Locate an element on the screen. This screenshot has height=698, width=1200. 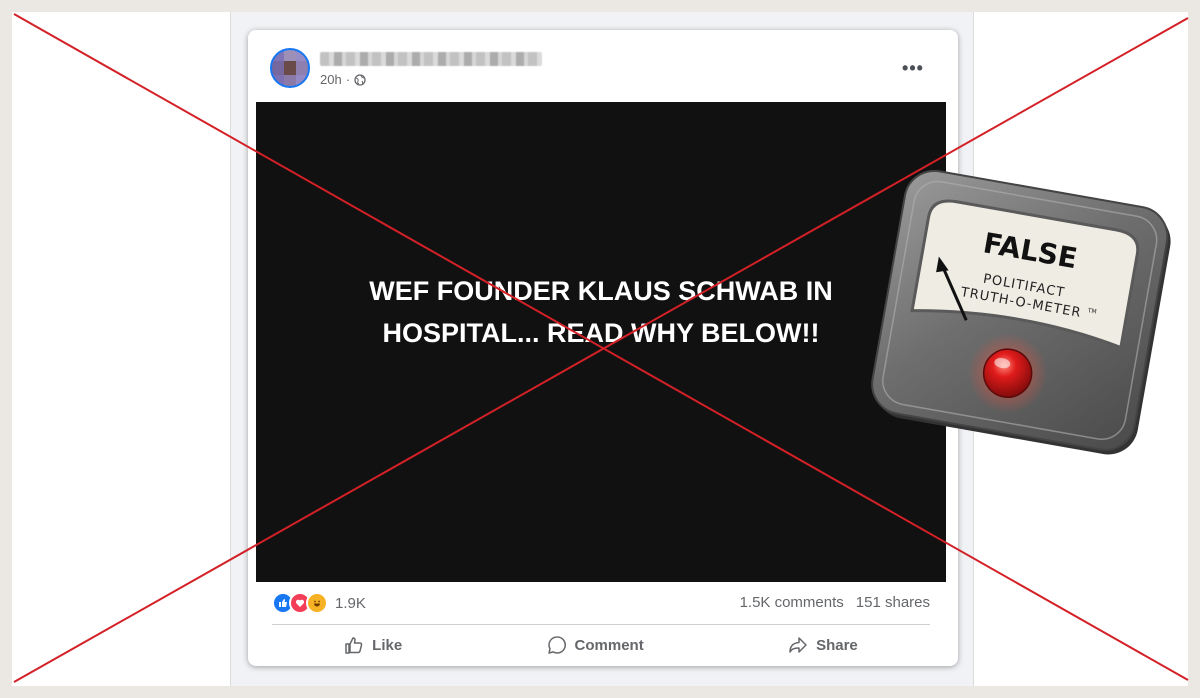
globe-icon is located at coordinates (360, 79).